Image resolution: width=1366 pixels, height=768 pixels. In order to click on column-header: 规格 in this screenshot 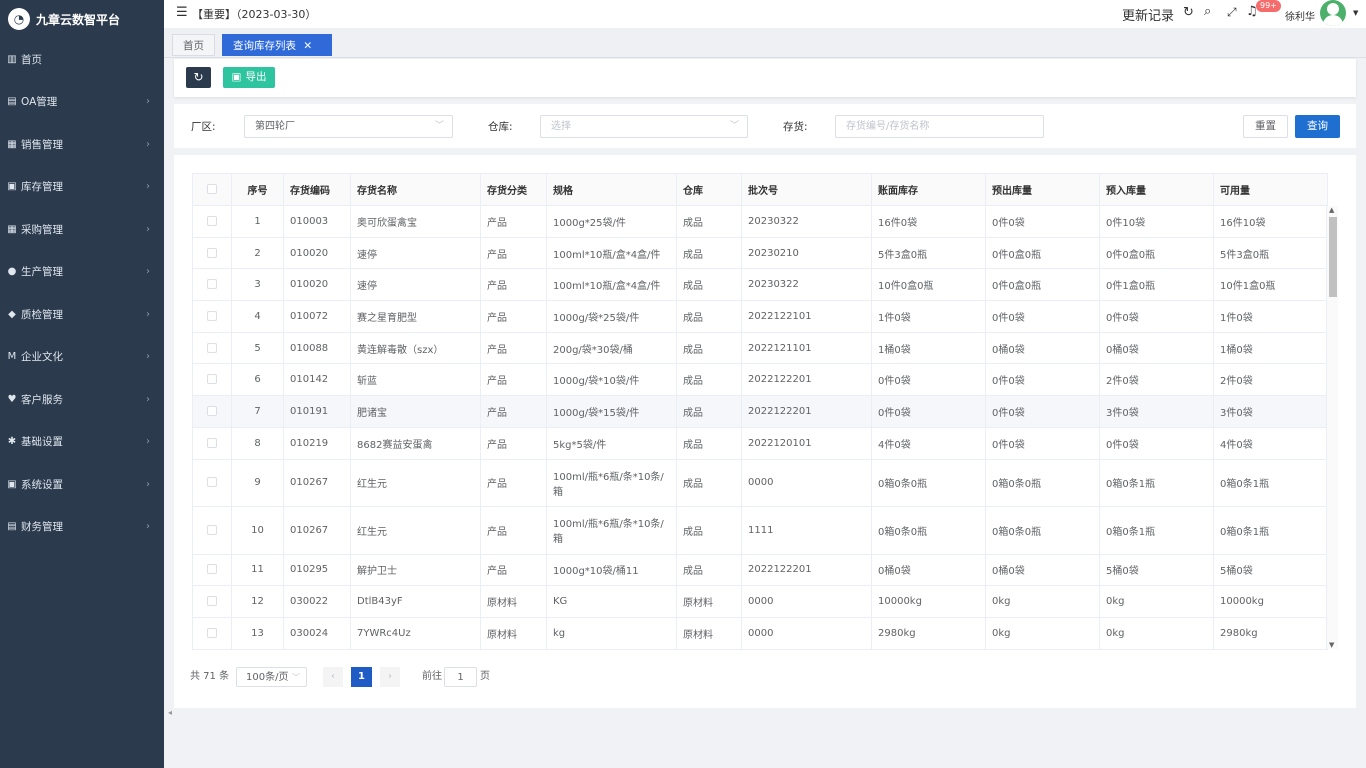, I will do `click(611, 189)`.